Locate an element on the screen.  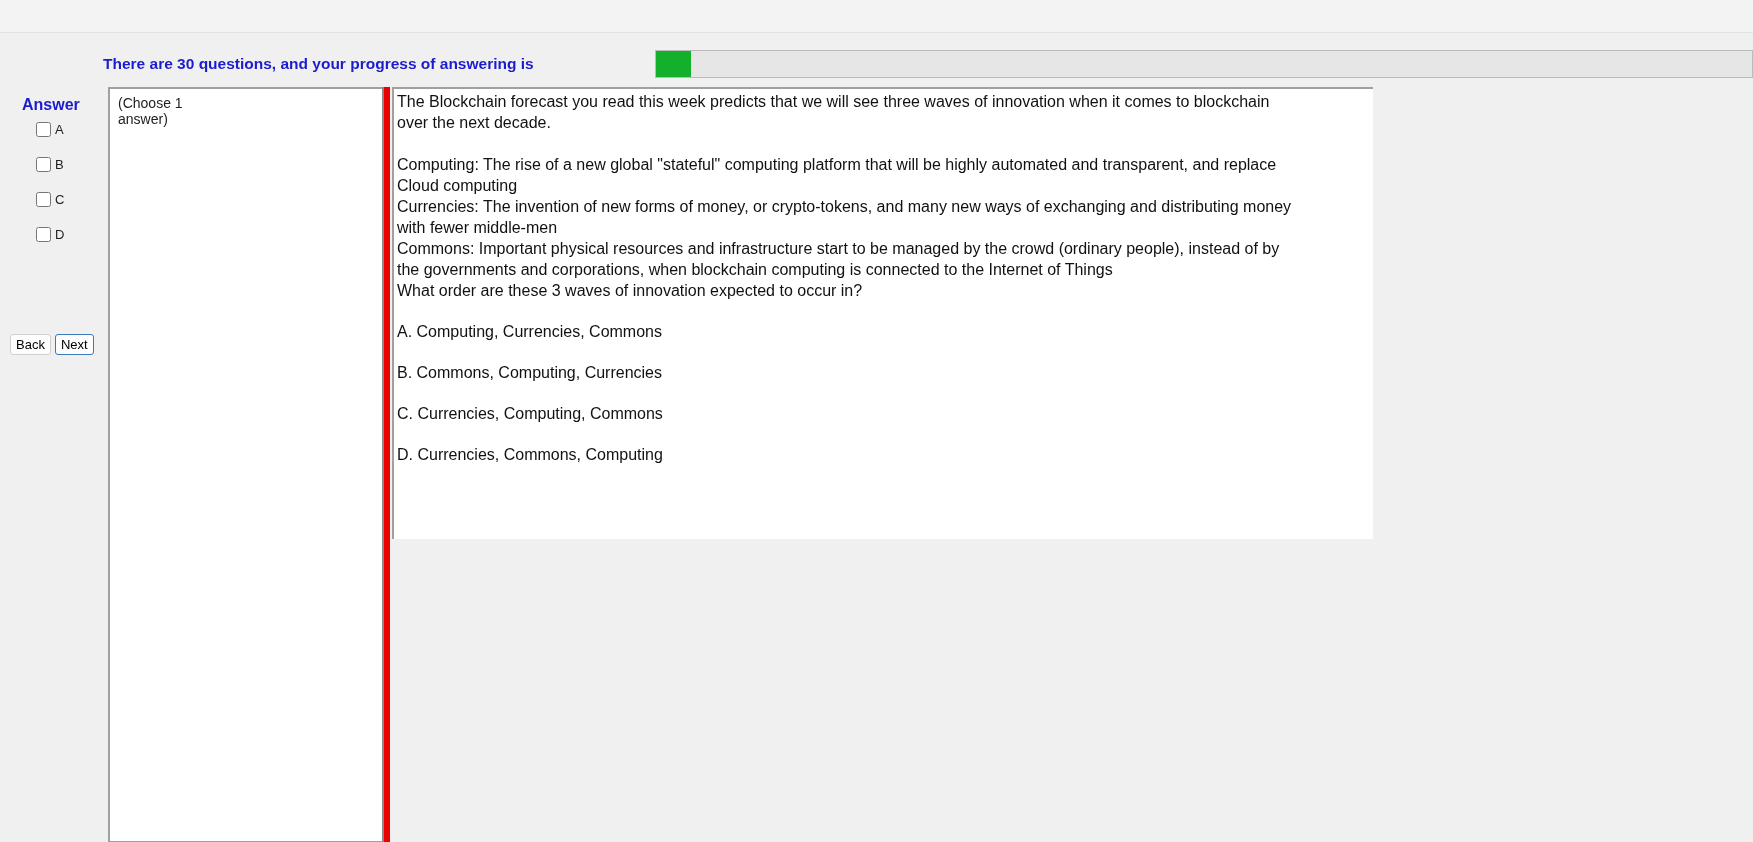
answer-heading: Answer is located at coordinates (51, 105).